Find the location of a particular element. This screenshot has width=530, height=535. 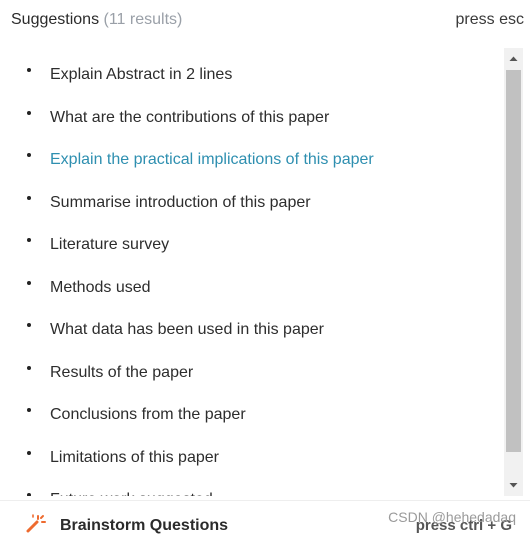

scrollbar is located at coordinates (513, 272).